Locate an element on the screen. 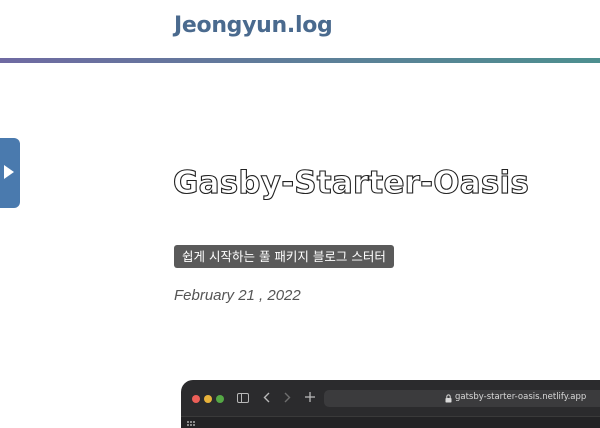  plus-icon is located at coordinates (310, 397).